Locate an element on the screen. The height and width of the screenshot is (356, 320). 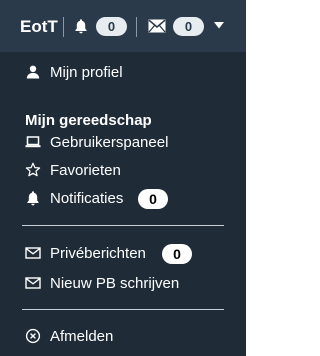
section-heading: Mijn gereedschap is located at coordinates (88, 120).